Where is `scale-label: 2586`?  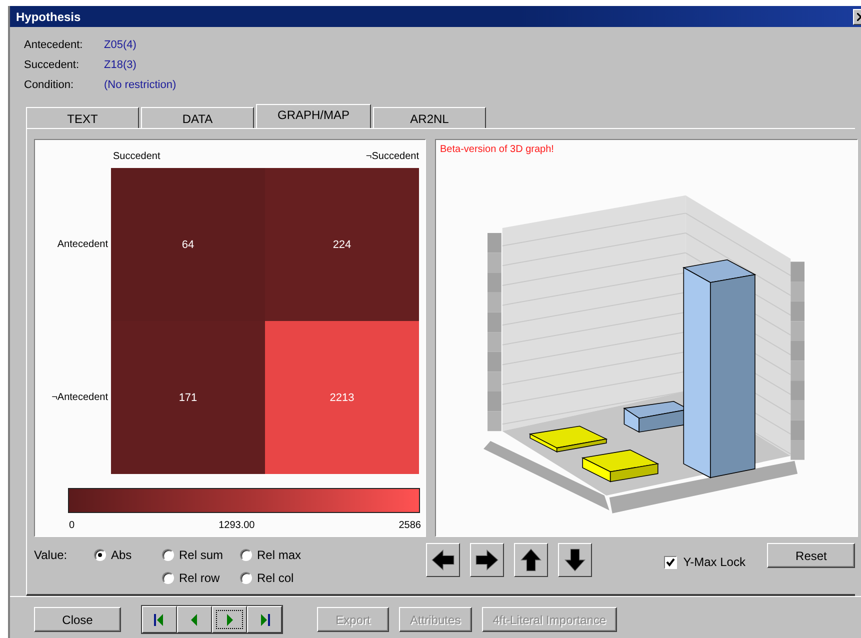 scale-label: 2586 is located at coordinates (409, 525).